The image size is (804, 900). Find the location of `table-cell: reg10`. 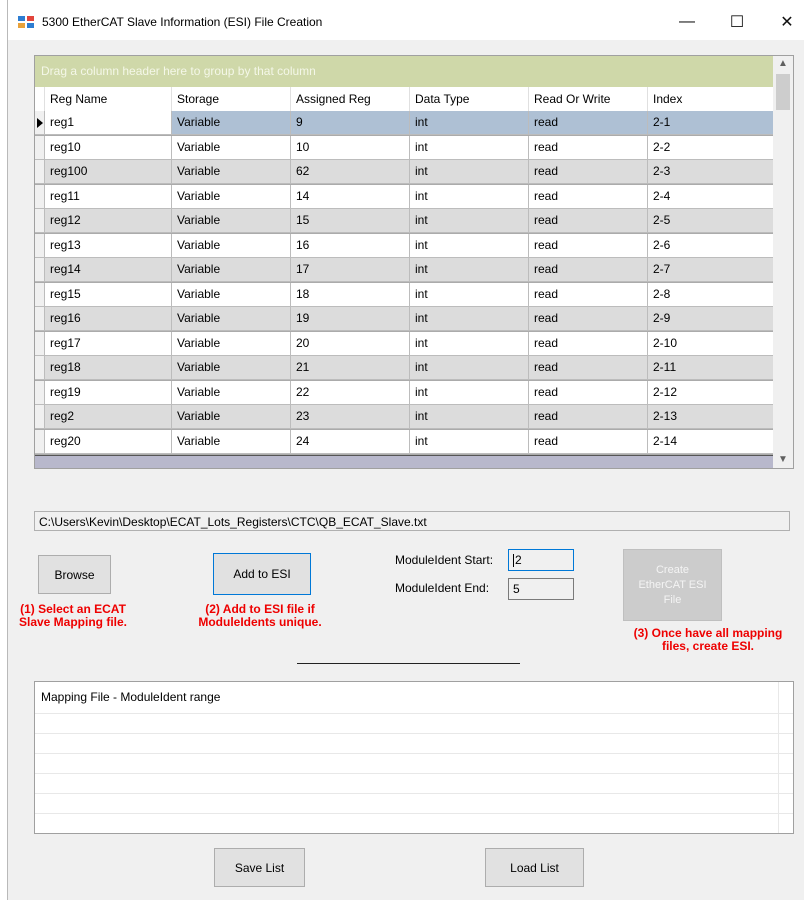

table-cell: reg10 is located at coordinates (108, 147).